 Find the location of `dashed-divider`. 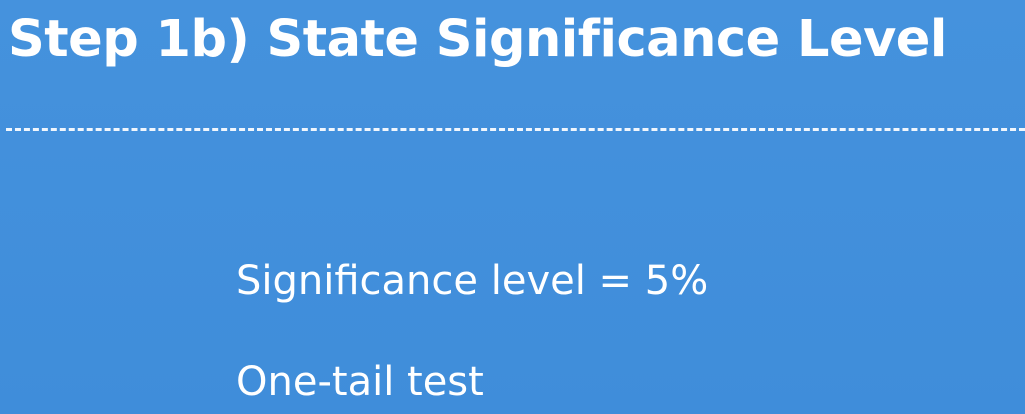

dashed-divider is located at coordinates (515, 129).